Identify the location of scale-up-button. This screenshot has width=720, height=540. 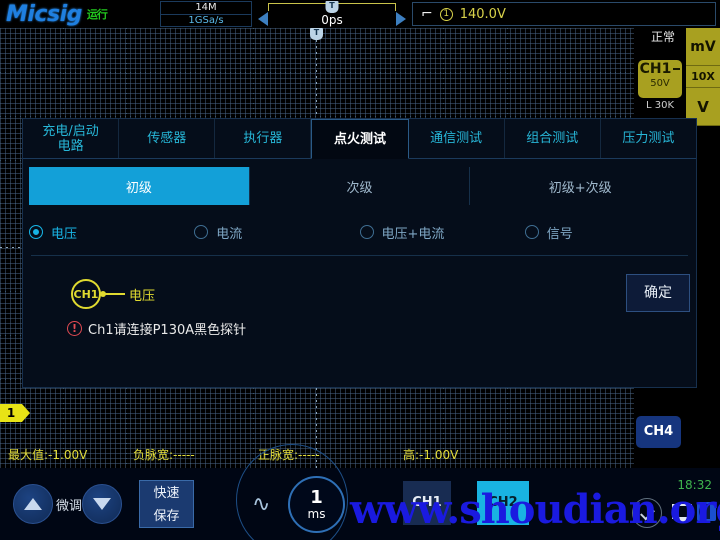
(33, 504).